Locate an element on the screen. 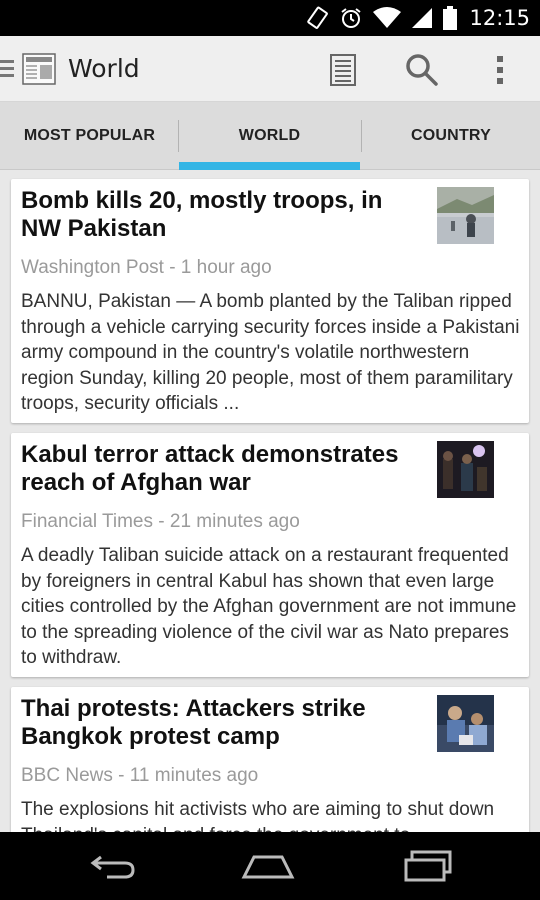  article-source: BBC News - 11 minutes ago is located at coordinates (140, 775).